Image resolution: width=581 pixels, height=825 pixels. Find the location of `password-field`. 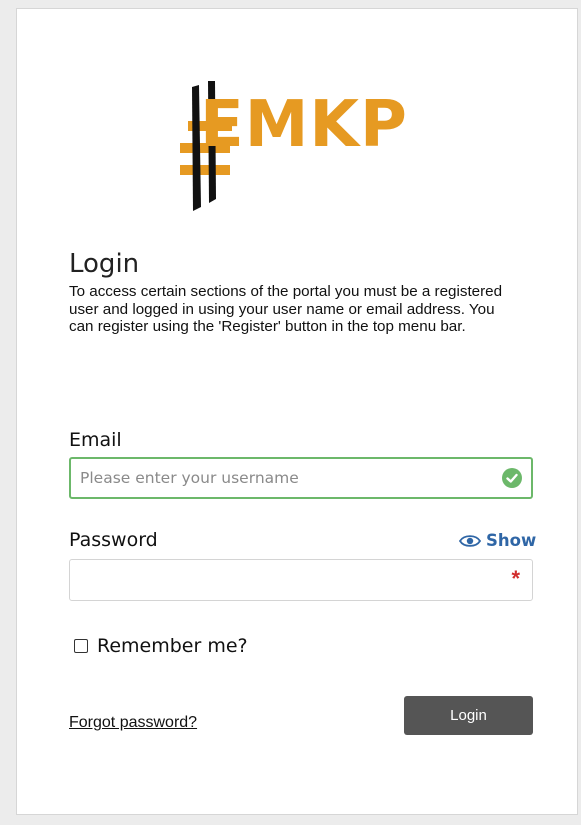

password-field is located at coordinates (301, 580).